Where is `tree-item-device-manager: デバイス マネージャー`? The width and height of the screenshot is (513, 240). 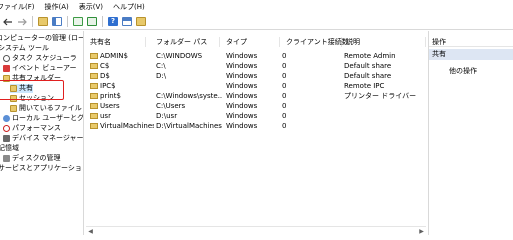
tree-item-device-manager: デバイス マネージャー is located at coordinates (43, 138).